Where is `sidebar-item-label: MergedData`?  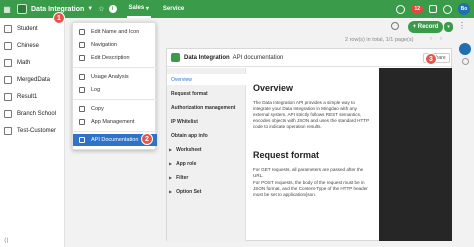 sidebar-item-label: MergedData is located at coordinates (34, 80).